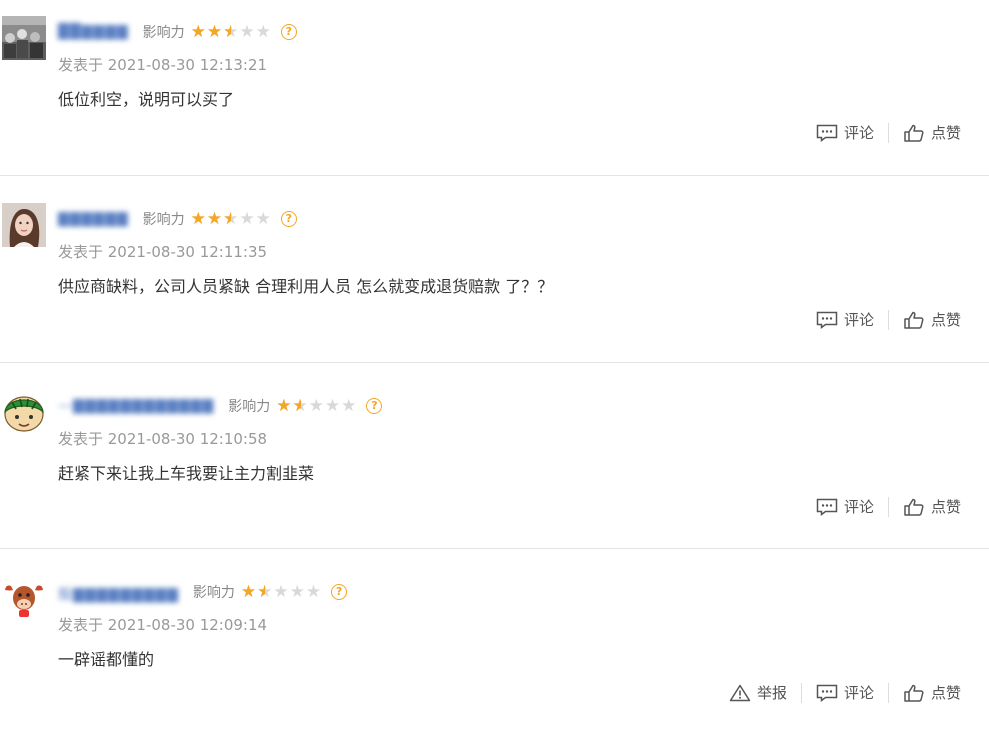 This screenshot has width=989, height=747. What do you see at coordinates (93, 219) in the screenshot?
I see `username: ▇▇▇▇▇▇` at bounding box center [93, 219].